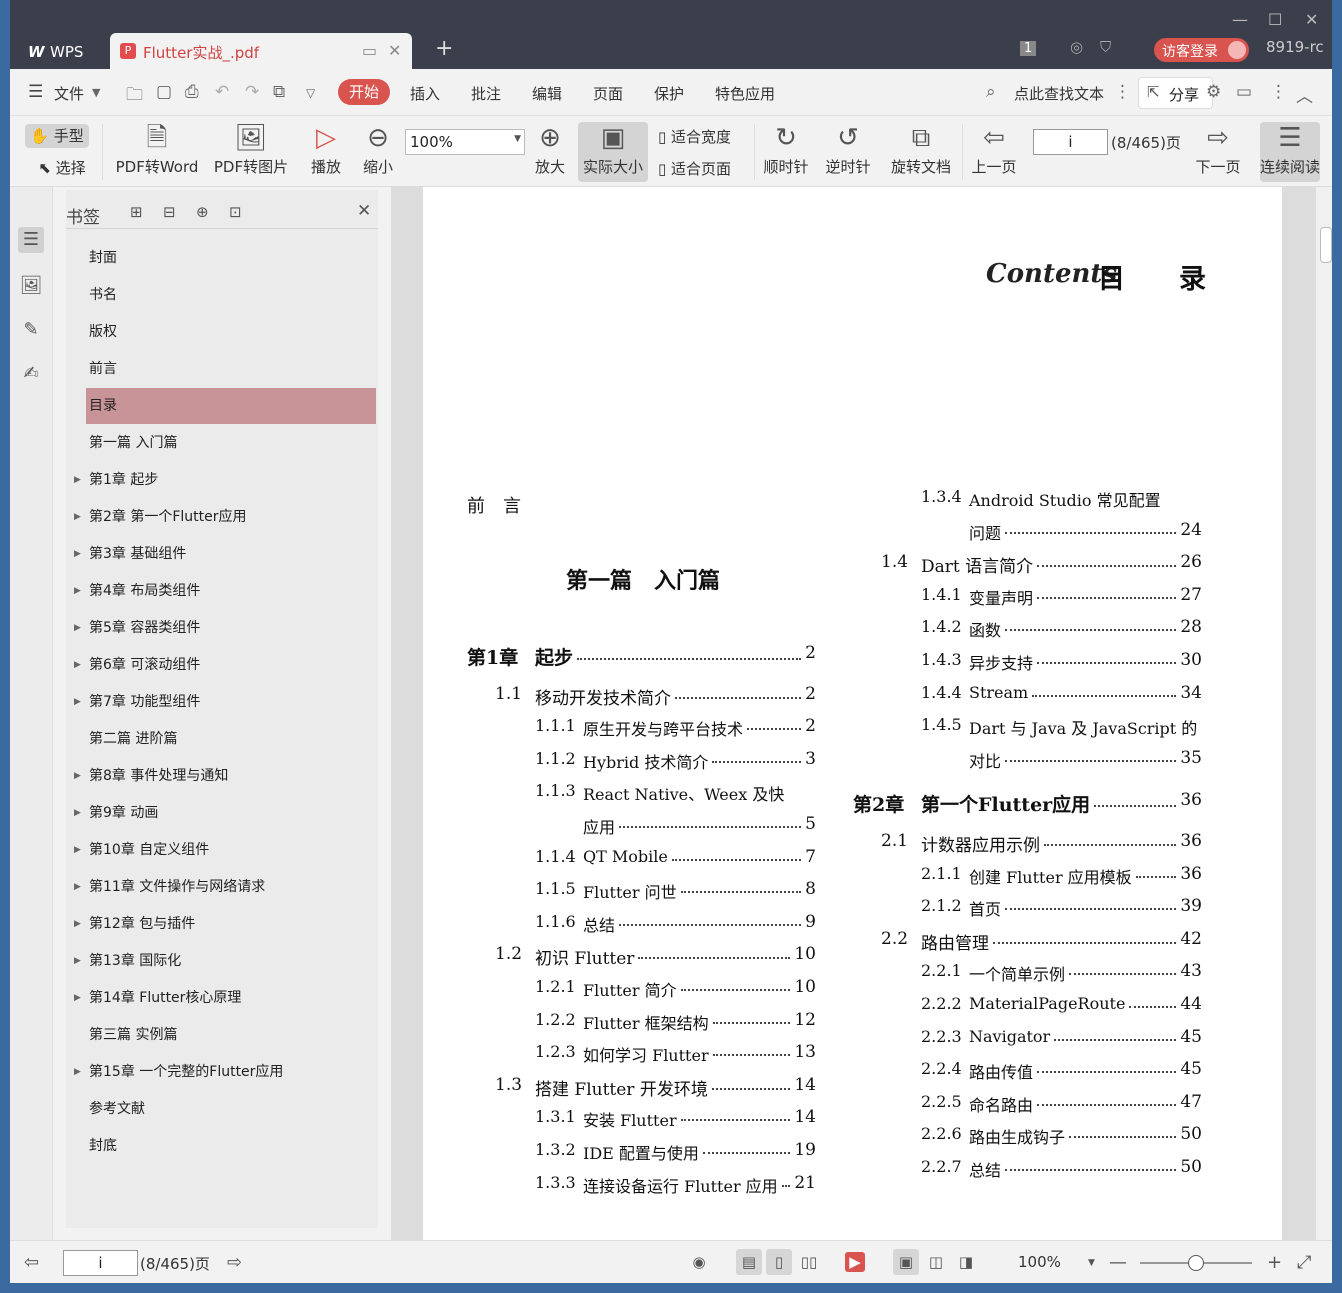 This screenshot has width=1342, height=1293. Describe the element at coordinates (35, 92) in the screenshot. I see `hamburger-icon: ☰` at that location.